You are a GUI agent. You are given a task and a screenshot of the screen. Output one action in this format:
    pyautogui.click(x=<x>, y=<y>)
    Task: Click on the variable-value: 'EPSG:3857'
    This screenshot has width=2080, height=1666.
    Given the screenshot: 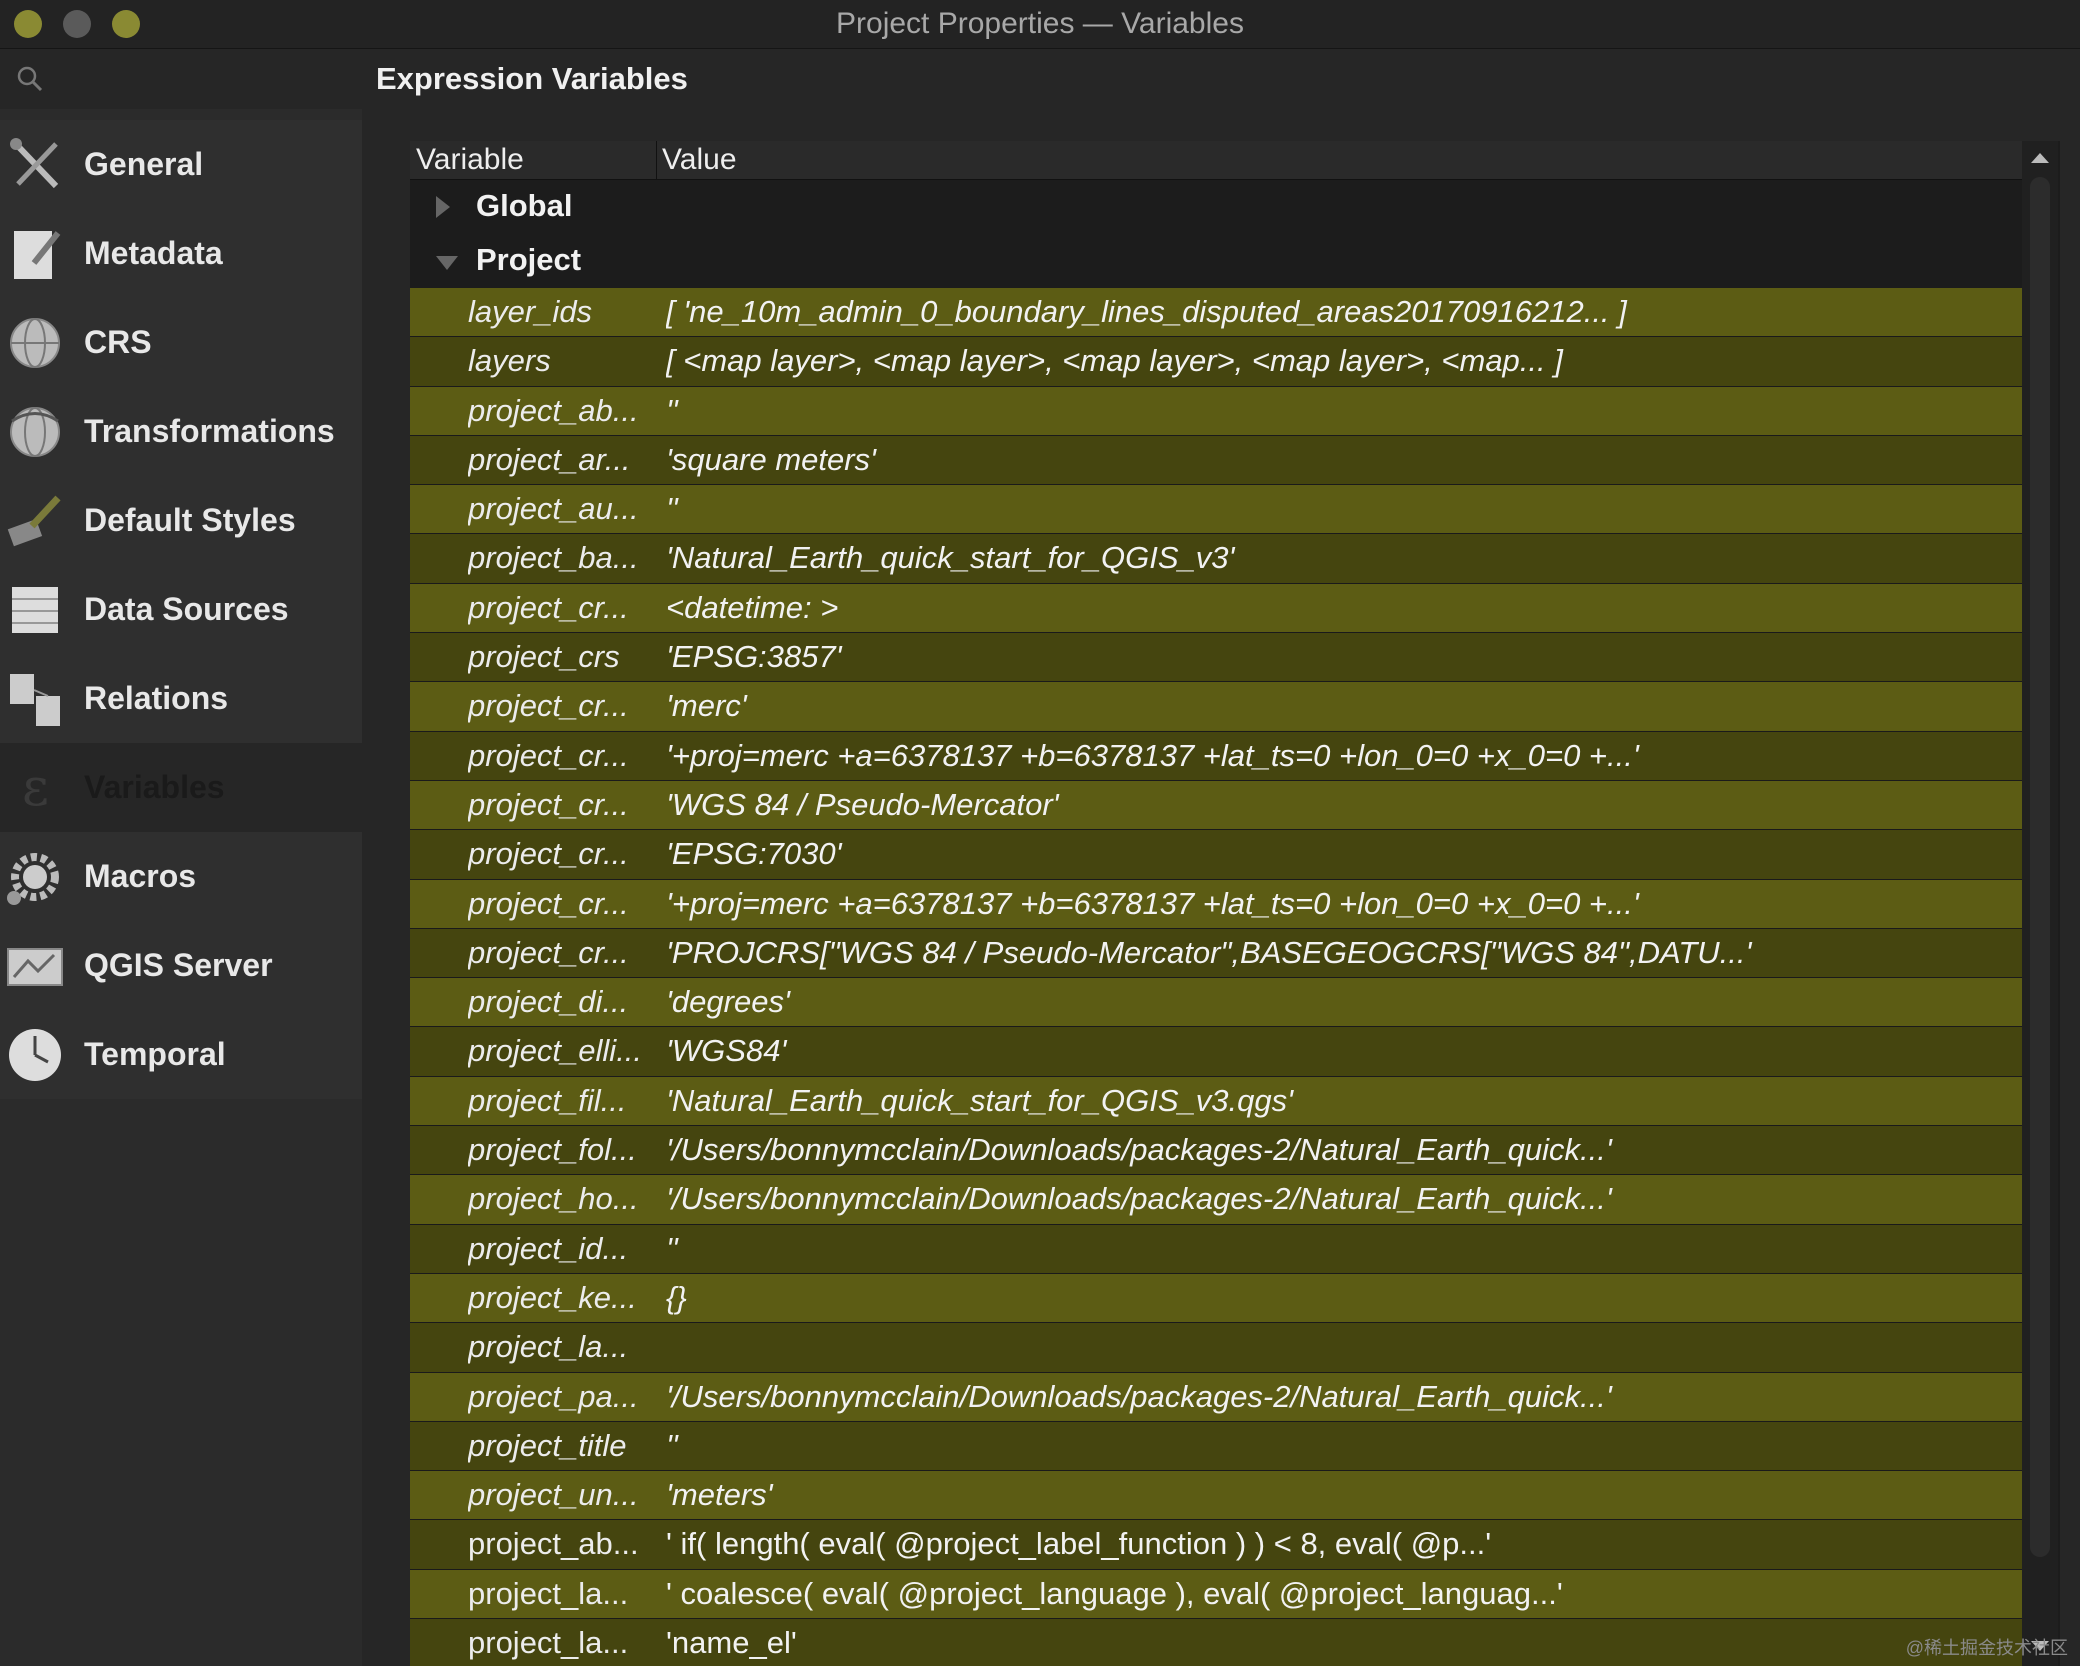 What is the action you would take?
    pyautogui.click(x=754, y=657)
    